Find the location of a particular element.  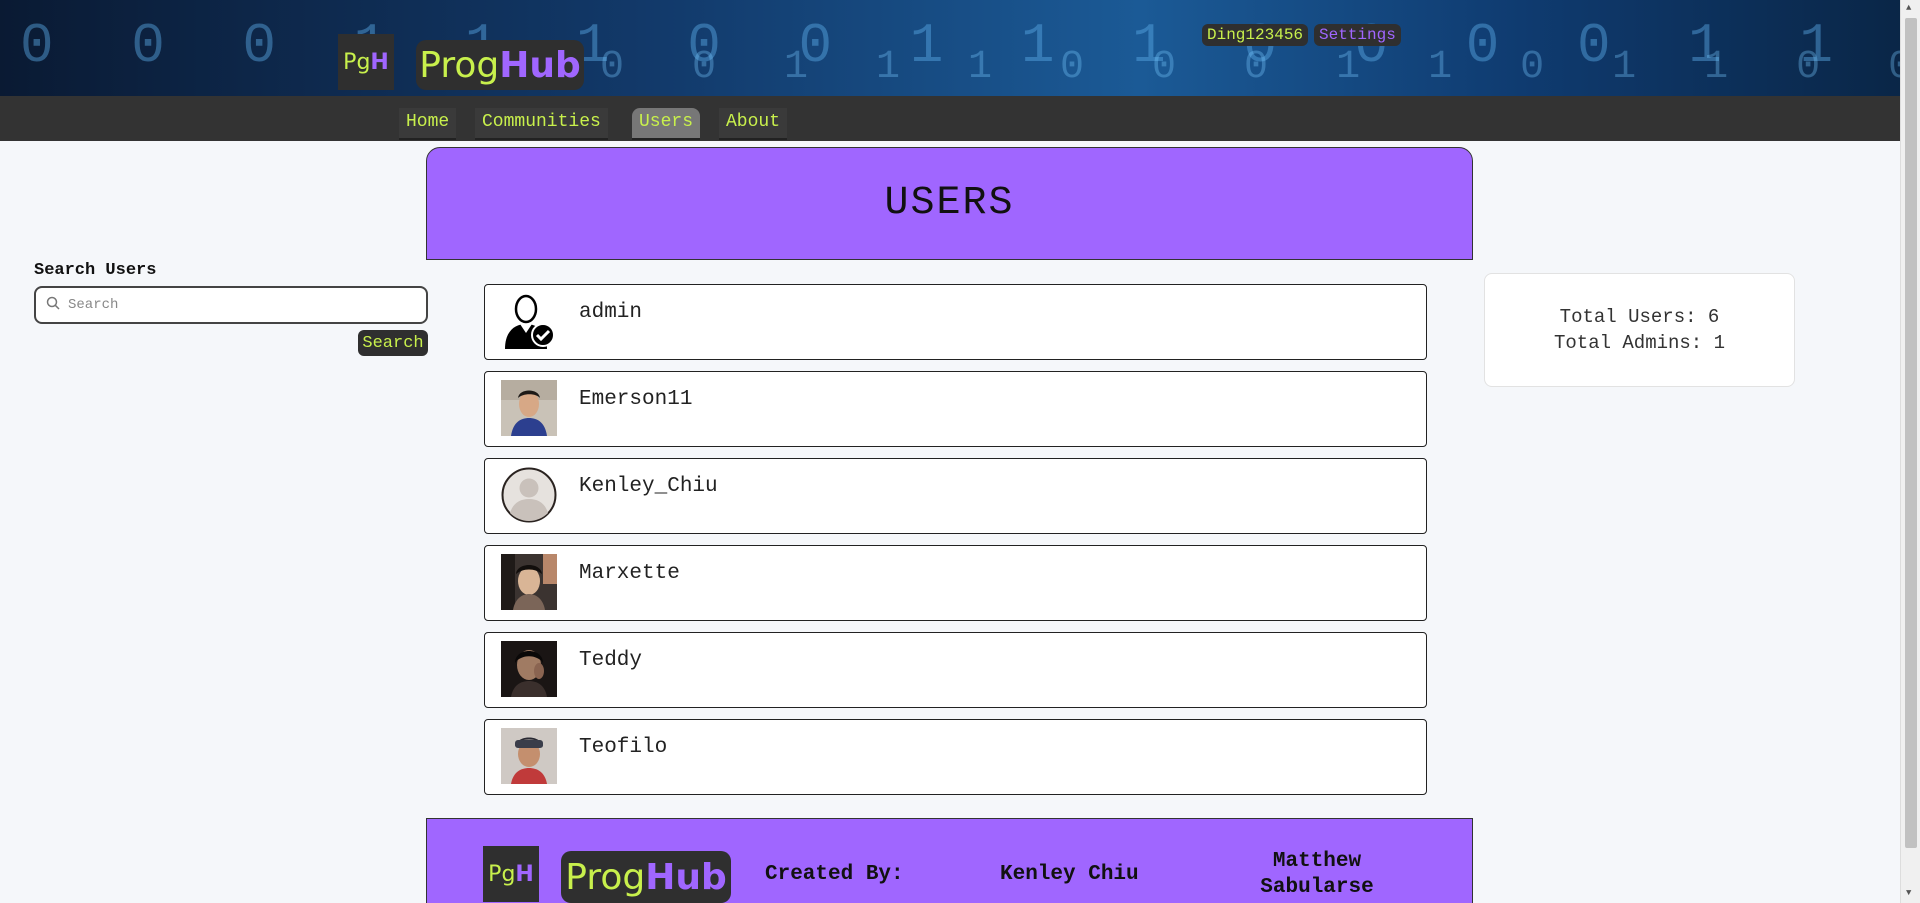

nav-about: About is located at coordinates (753, 124).